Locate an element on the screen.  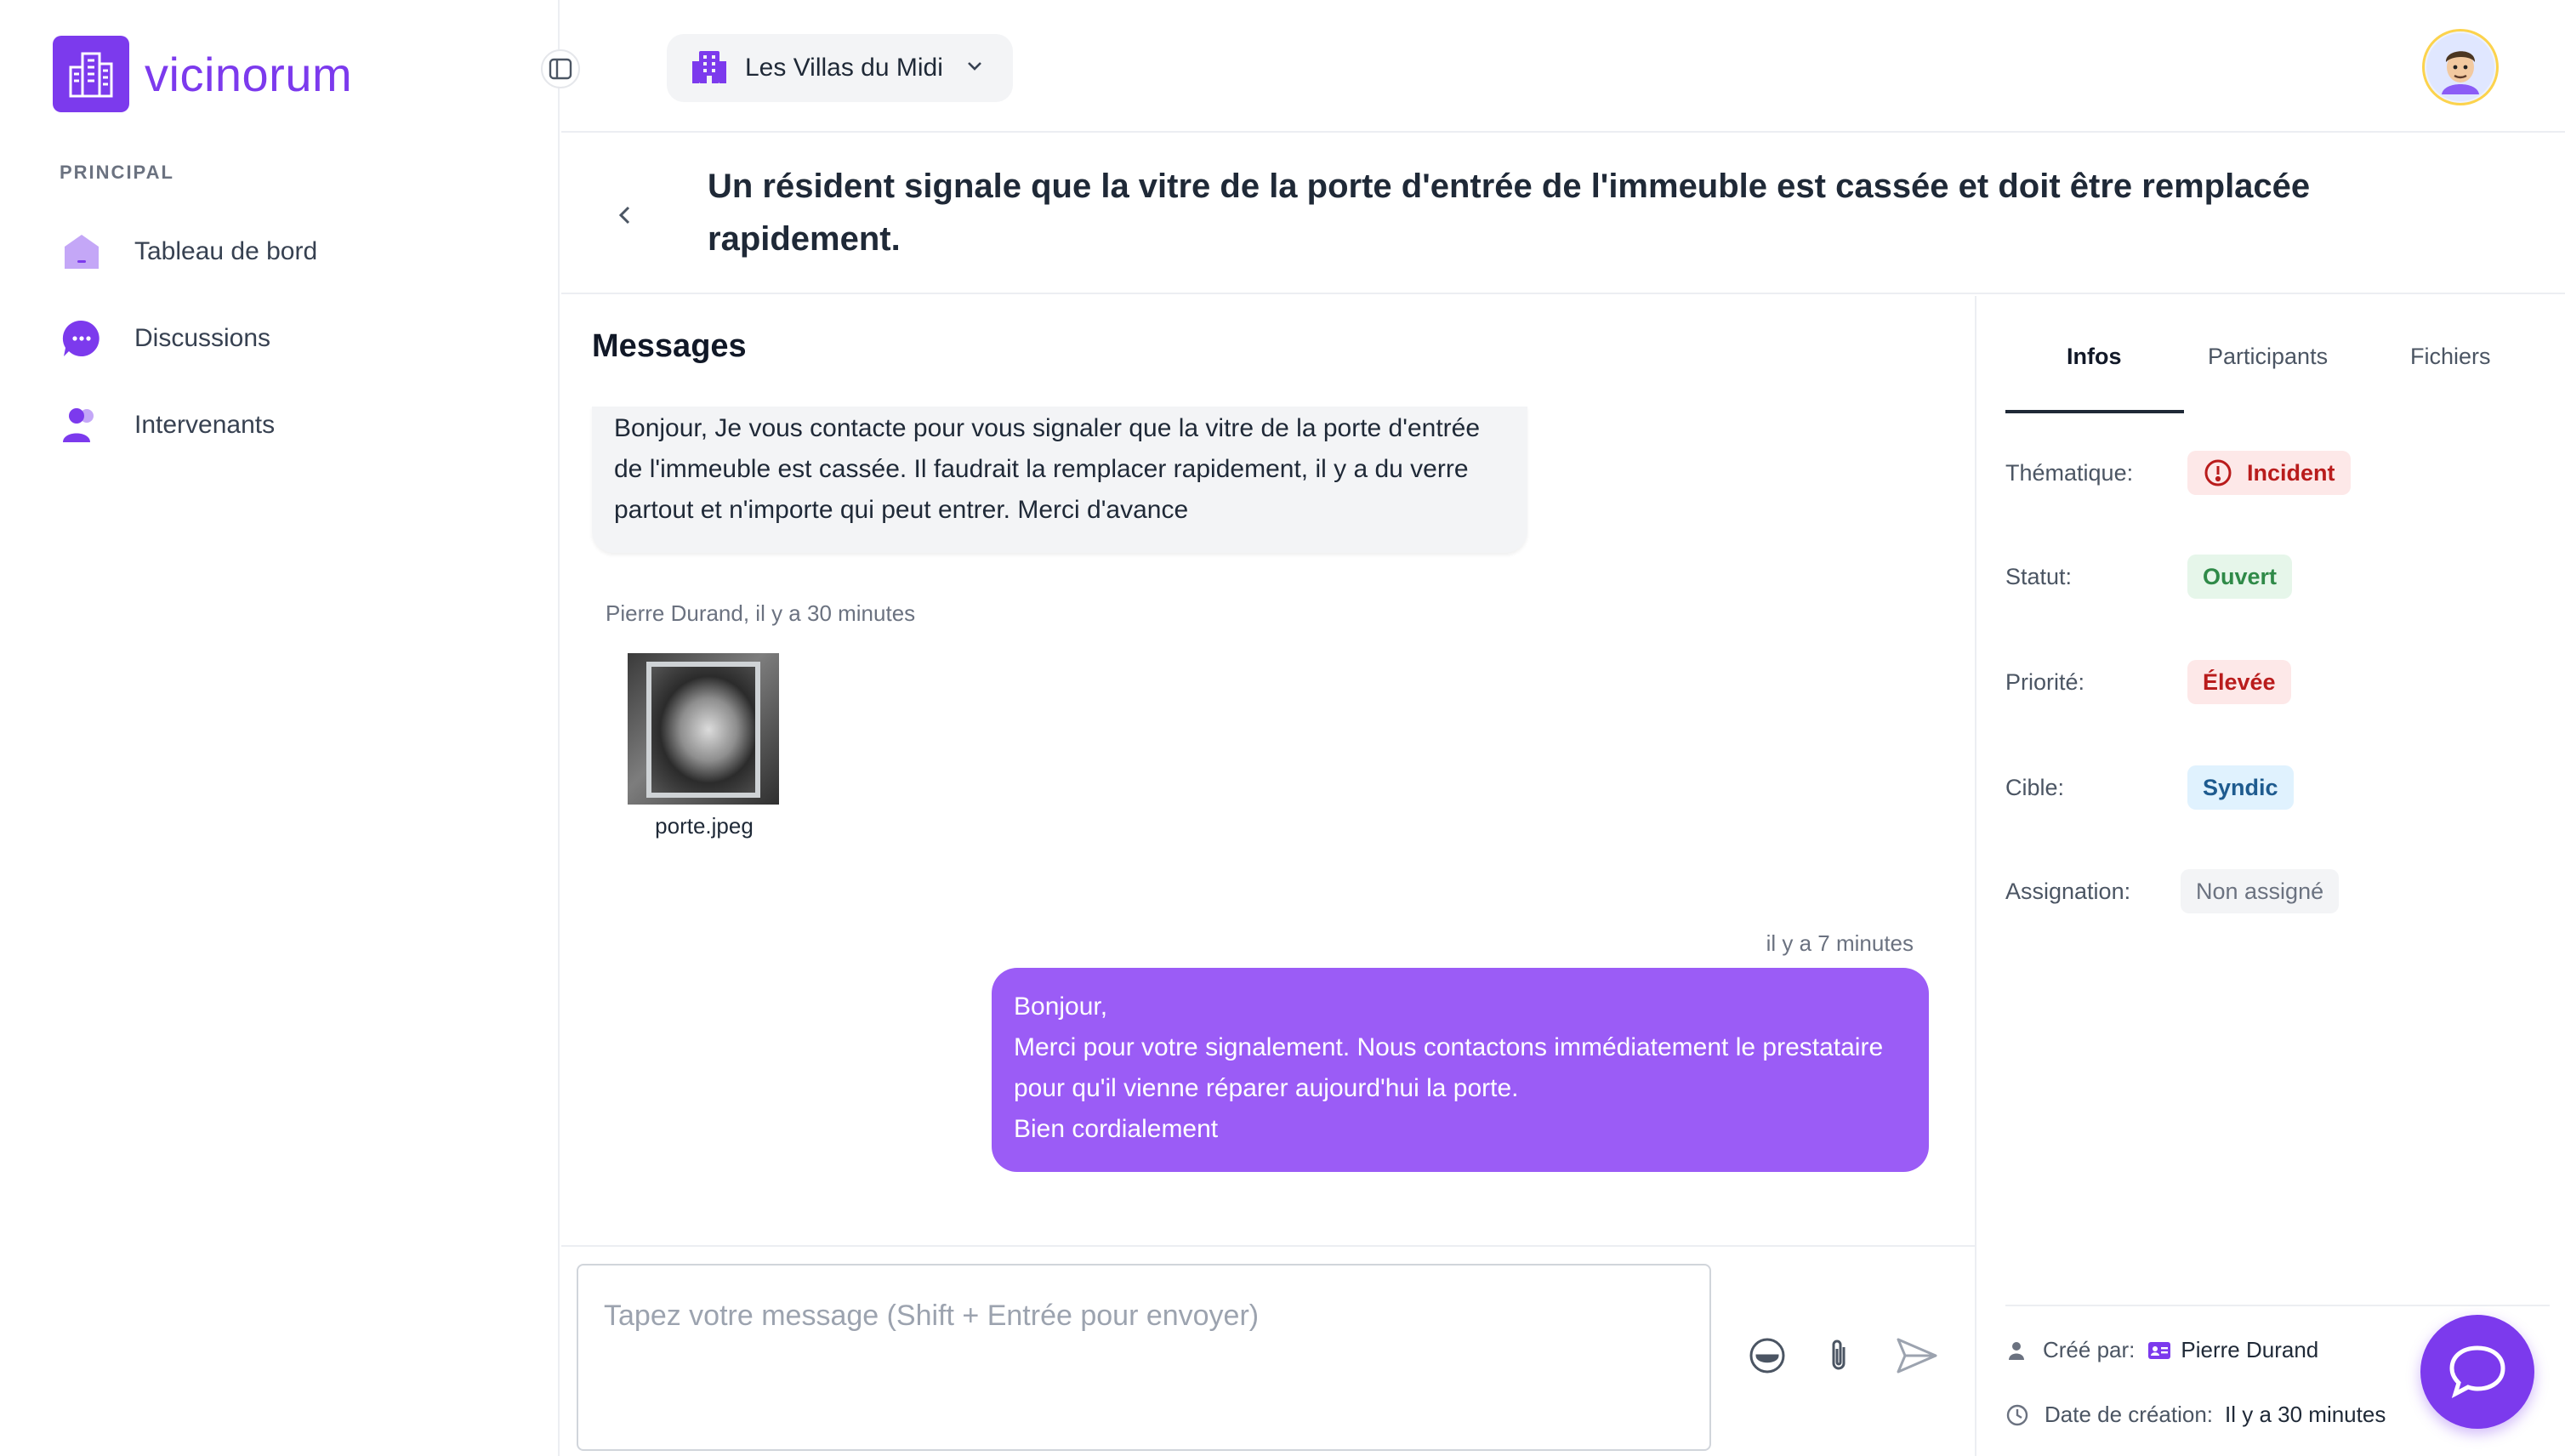
building-selector: Les Villas du Midi is located at coordinates (840, 68).